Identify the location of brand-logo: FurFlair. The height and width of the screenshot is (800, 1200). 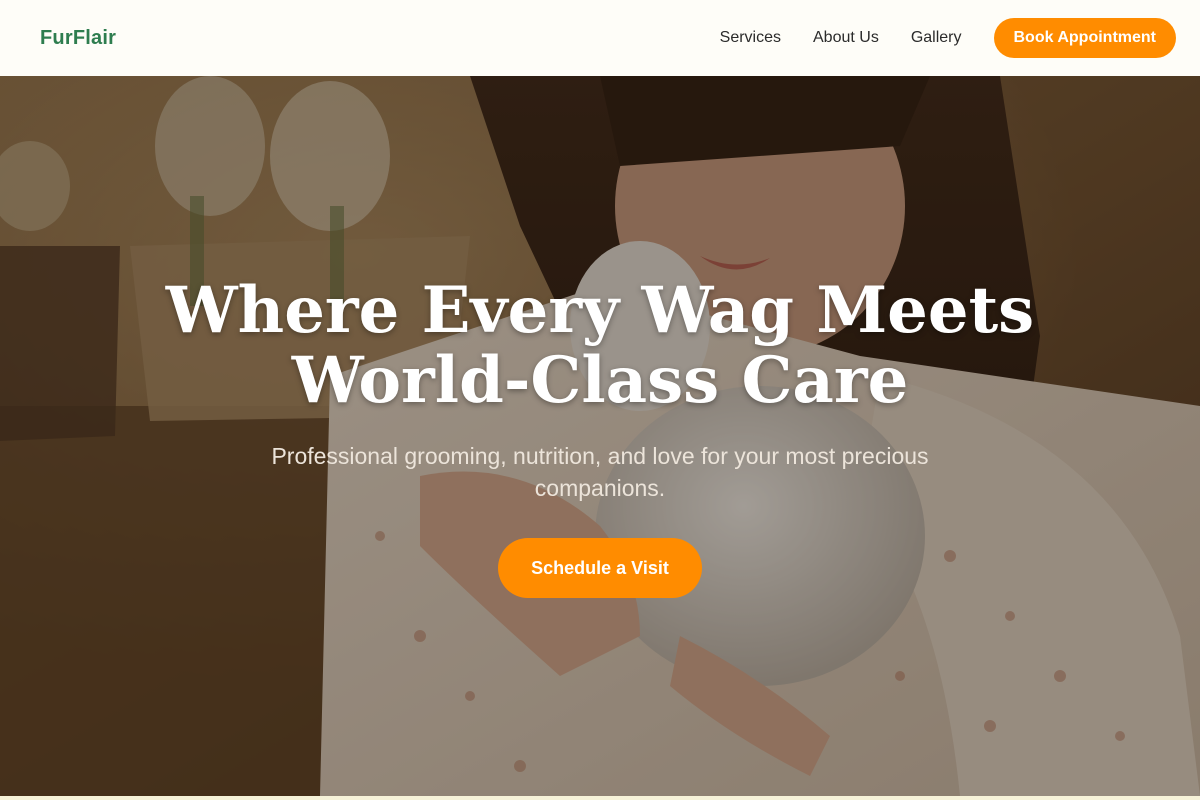
(78, 38).